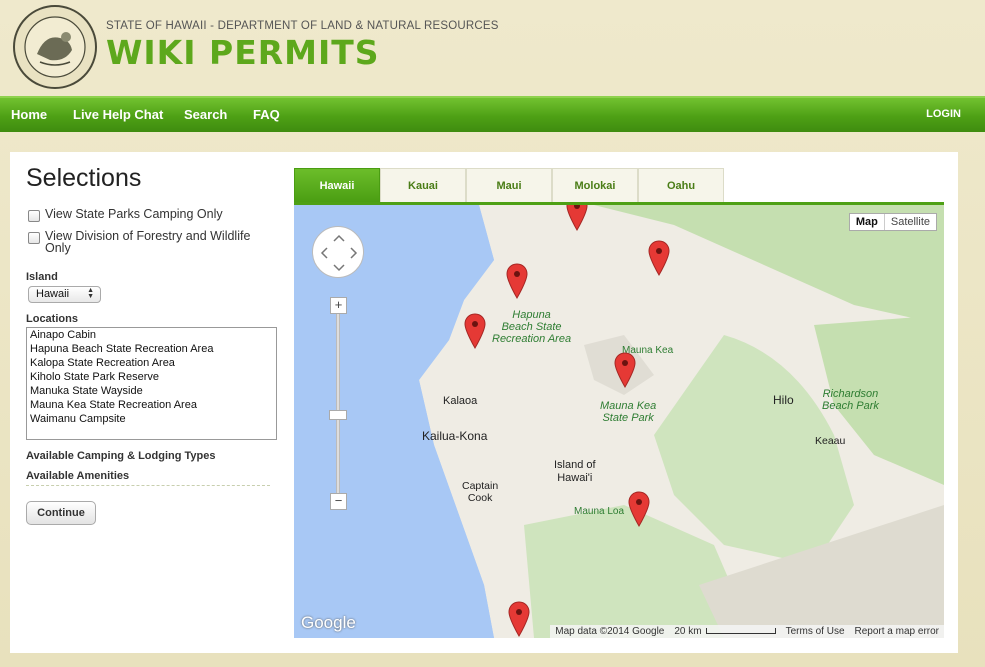 This screenshot has width=985, height=667. What do you see at coordinates (205, 114) in the screenshot?
I see `nav-search: Search` at bounding box center [205, 114].